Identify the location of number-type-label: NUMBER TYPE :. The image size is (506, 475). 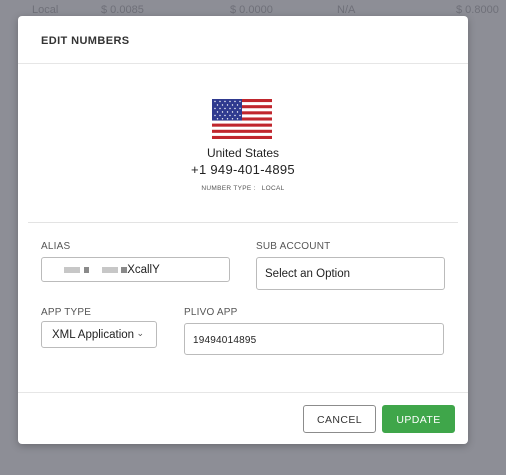
(228, 188).